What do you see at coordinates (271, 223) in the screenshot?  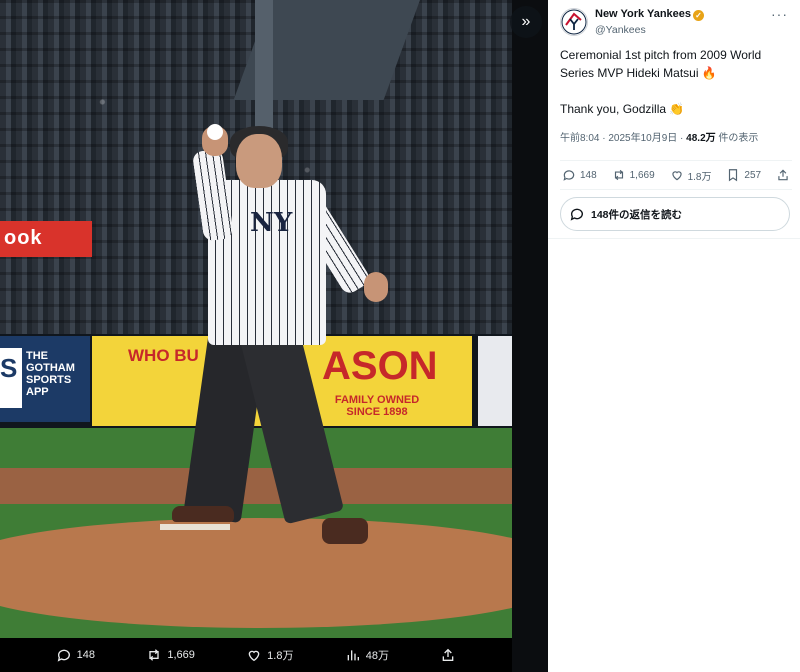 I see `yankees-logo: NY` at bounding box center [271, 223].